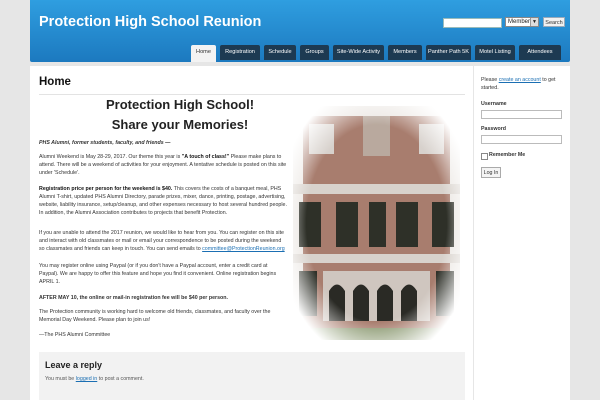 This screenshot has height=400, width=600. Describe the element at coordinates (252, 94) in the screenshot. I see `divider` at that location.